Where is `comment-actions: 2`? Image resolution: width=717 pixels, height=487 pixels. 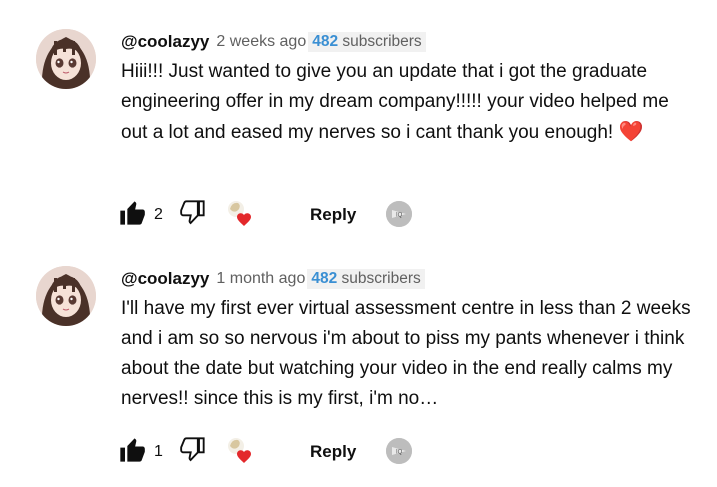
comment-actions: 2 is located at coordinates (187, 215).